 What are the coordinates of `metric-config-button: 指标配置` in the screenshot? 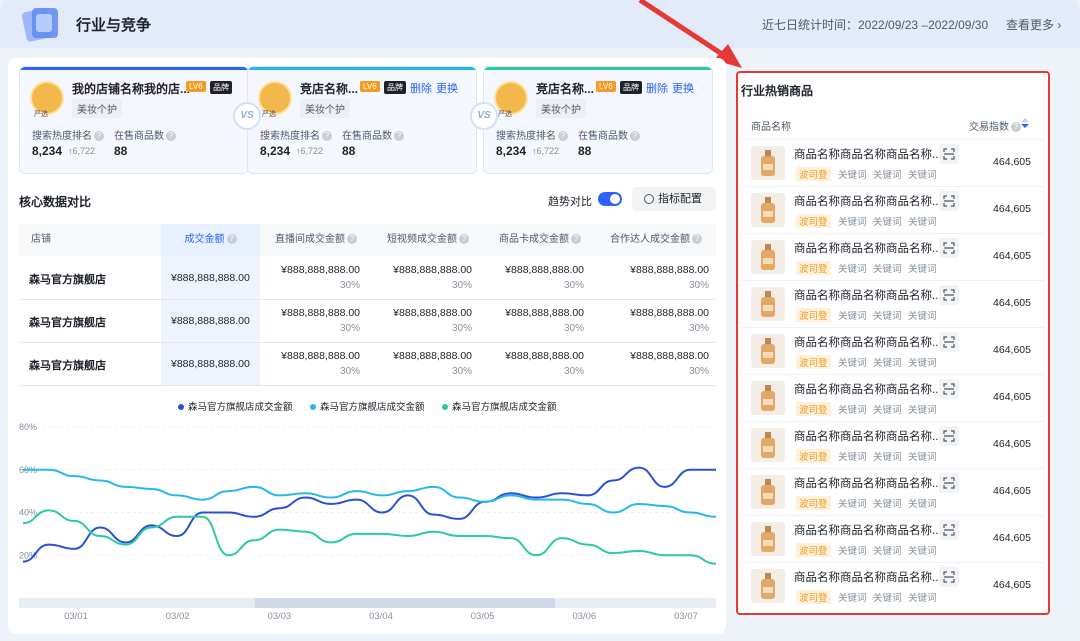 It's located at (674, 199).